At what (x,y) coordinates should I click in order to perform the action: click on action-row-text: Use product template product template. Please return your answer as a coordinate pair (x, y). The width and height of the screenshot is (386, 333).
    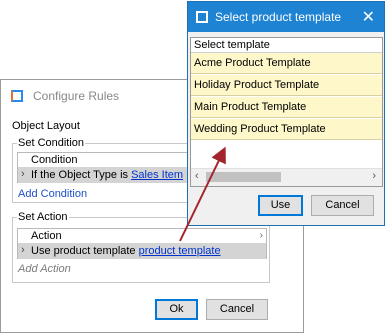
    Looking at the image, I should click on (126, 251).